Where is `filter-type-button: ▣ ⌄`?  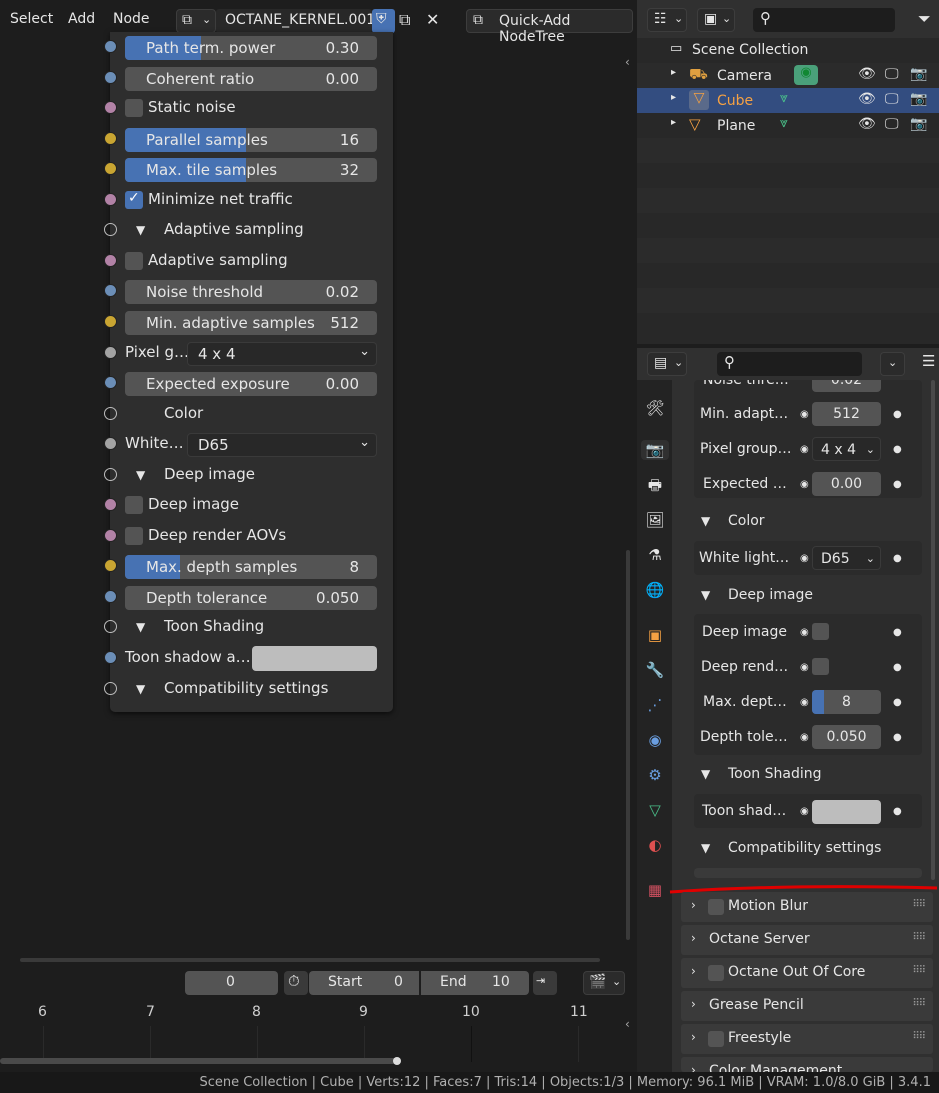
filter-type-button: ▣ ⌄ is located at coordinates (716, 20).